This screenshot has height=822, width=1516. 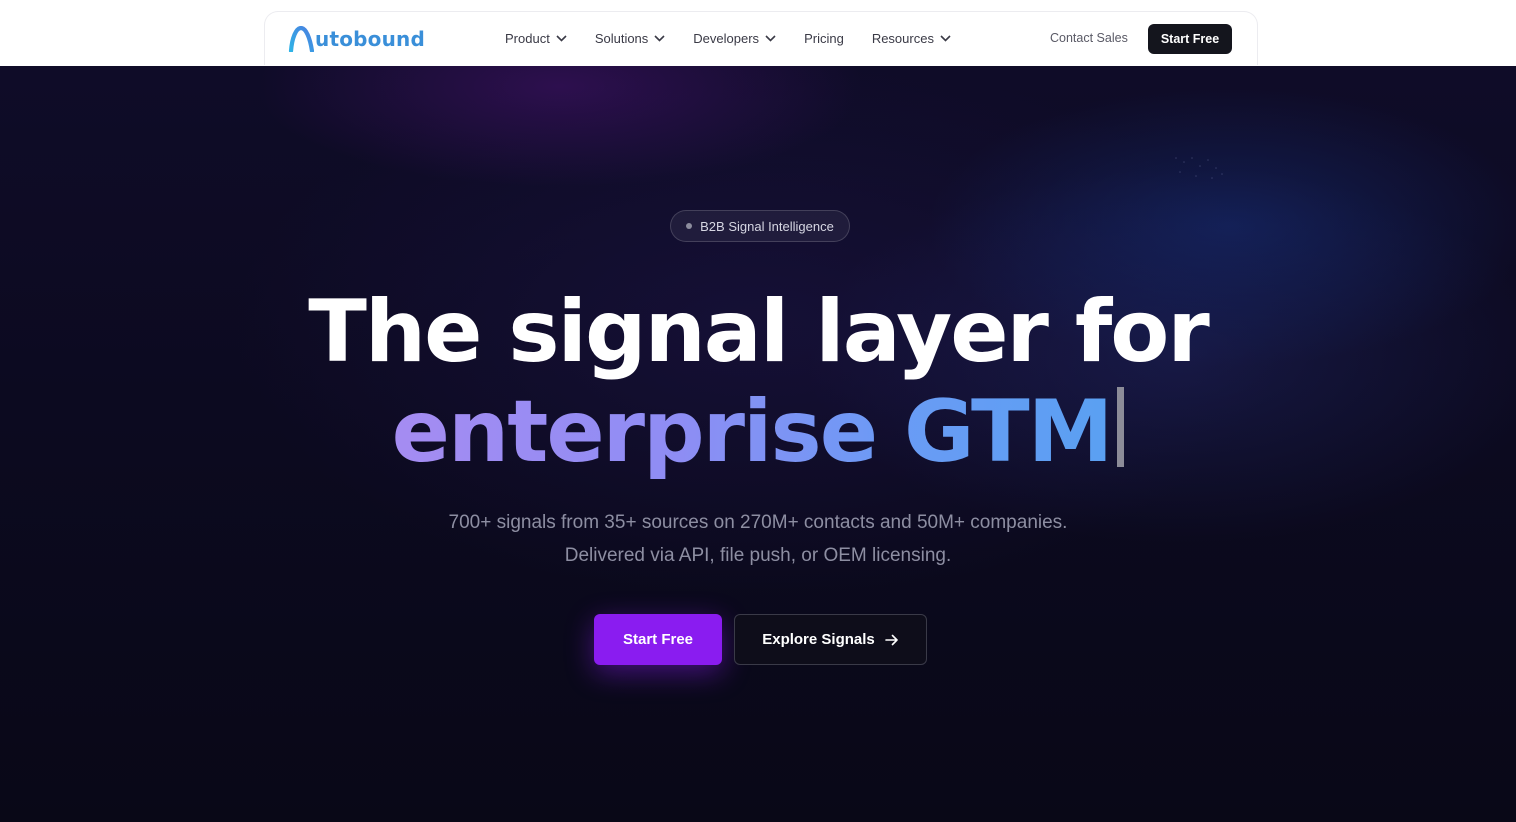 What do you see at coordinates (1121, 427) in the screenshot?
I see `typing-caret` at bounding box center [1121, 427].